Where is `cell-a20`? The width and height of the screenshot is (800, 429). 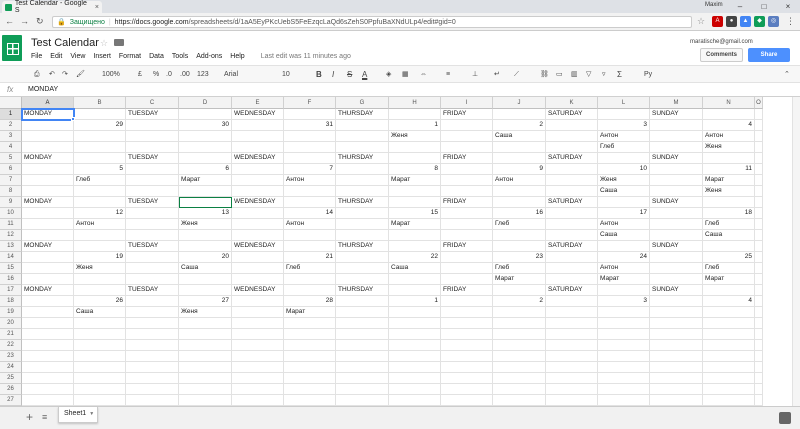 cell-a20 is located at coordinates (48, 323).